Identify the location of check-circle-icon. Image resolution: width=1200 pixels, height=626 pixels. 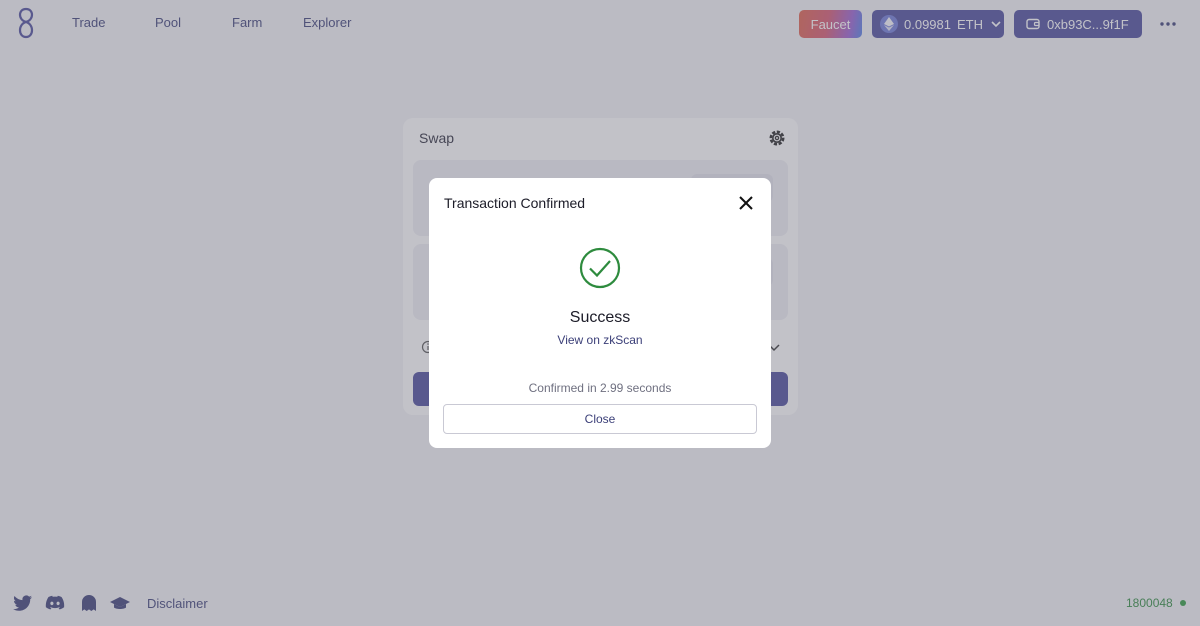
(600, 268).